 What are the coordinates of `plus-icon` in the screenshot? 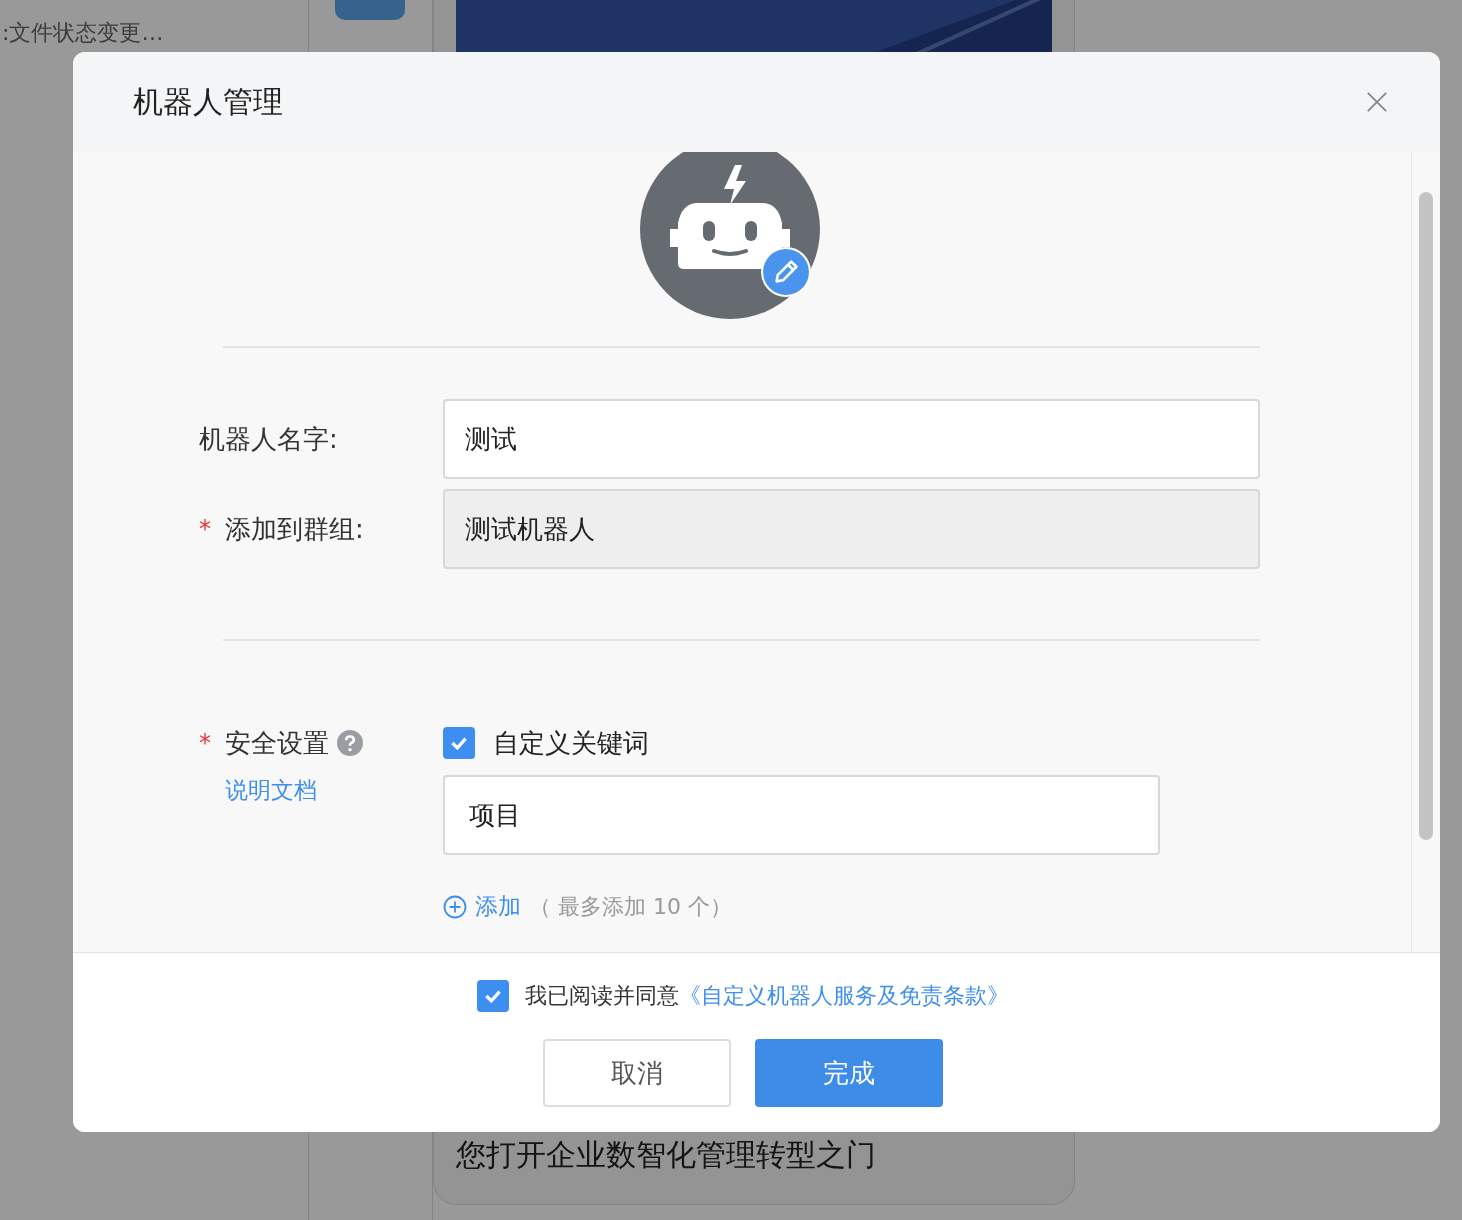 It's located at (455, 906).